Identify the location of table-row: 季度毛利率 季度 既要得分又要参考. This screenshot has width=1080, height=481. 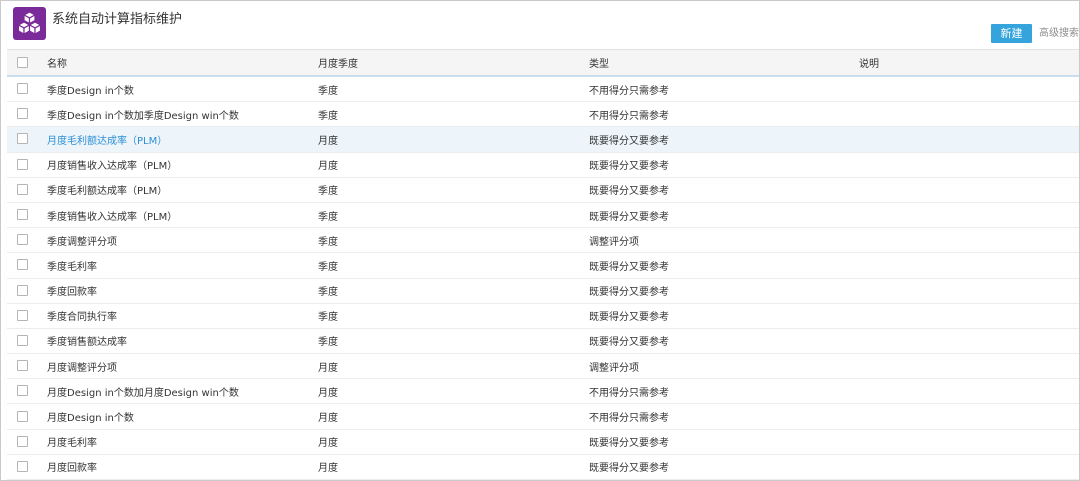
(543, 266).